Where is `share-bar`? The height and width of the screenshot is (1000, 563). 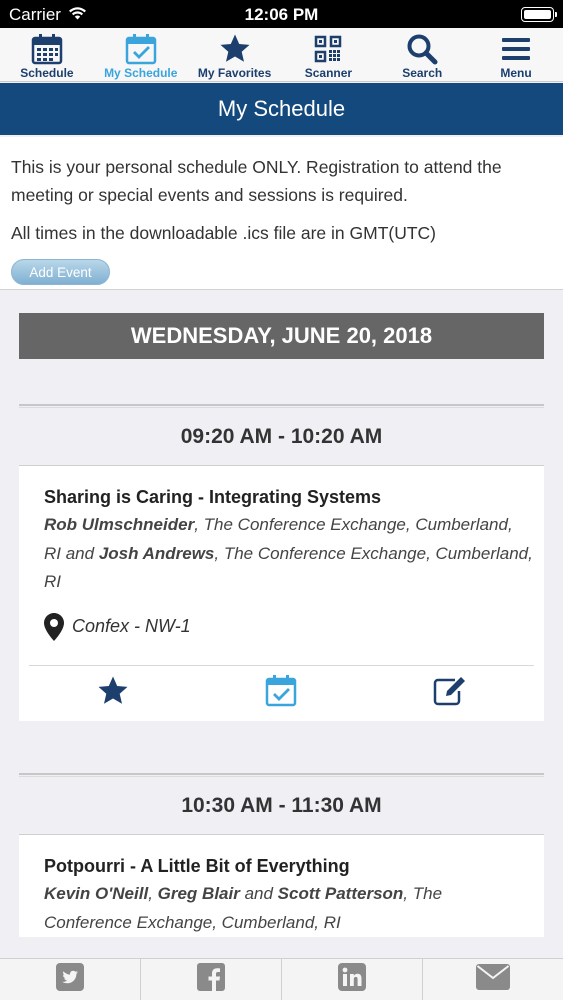
share-bar is located at coordinates (281, 979).